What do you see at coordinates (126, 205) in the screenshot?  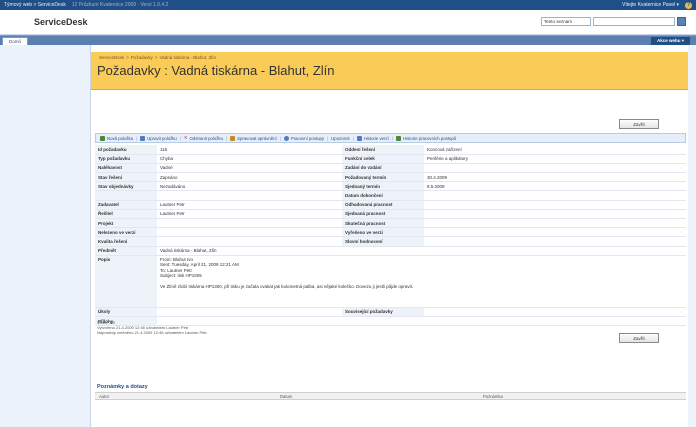 I see `field-label: Zadavatel` at bounding box center [126, 205].